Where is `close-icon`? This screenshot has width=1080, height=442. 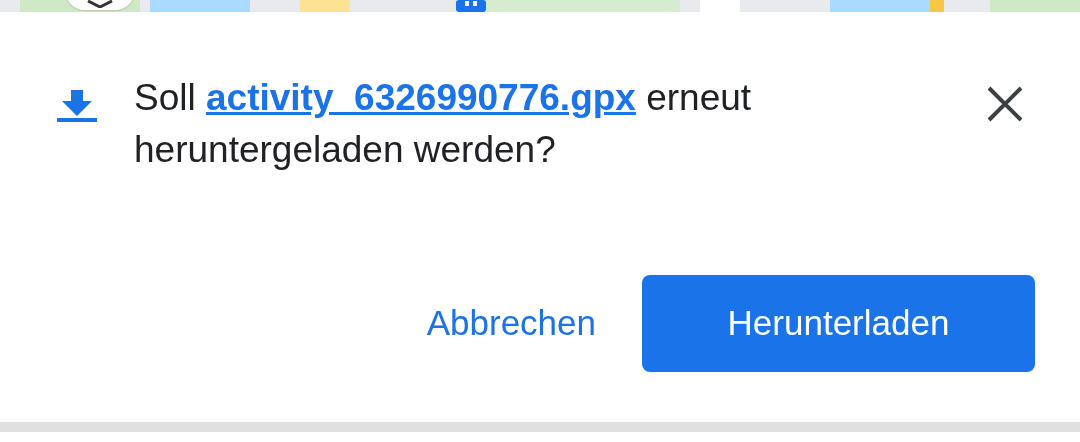 close-icon is located at coordinates (1005, 104).